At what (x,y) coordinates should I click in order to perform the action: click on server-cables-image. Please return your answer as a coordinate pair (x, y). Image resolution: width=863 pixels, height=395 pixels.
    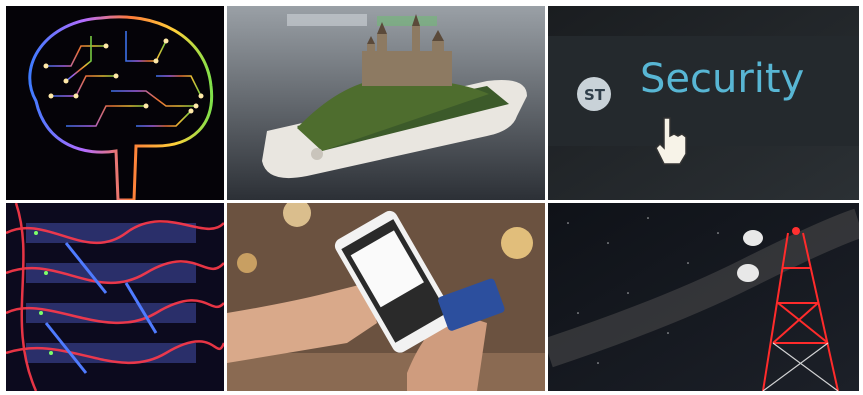
    Looking at the image, I should click on (115, 297).